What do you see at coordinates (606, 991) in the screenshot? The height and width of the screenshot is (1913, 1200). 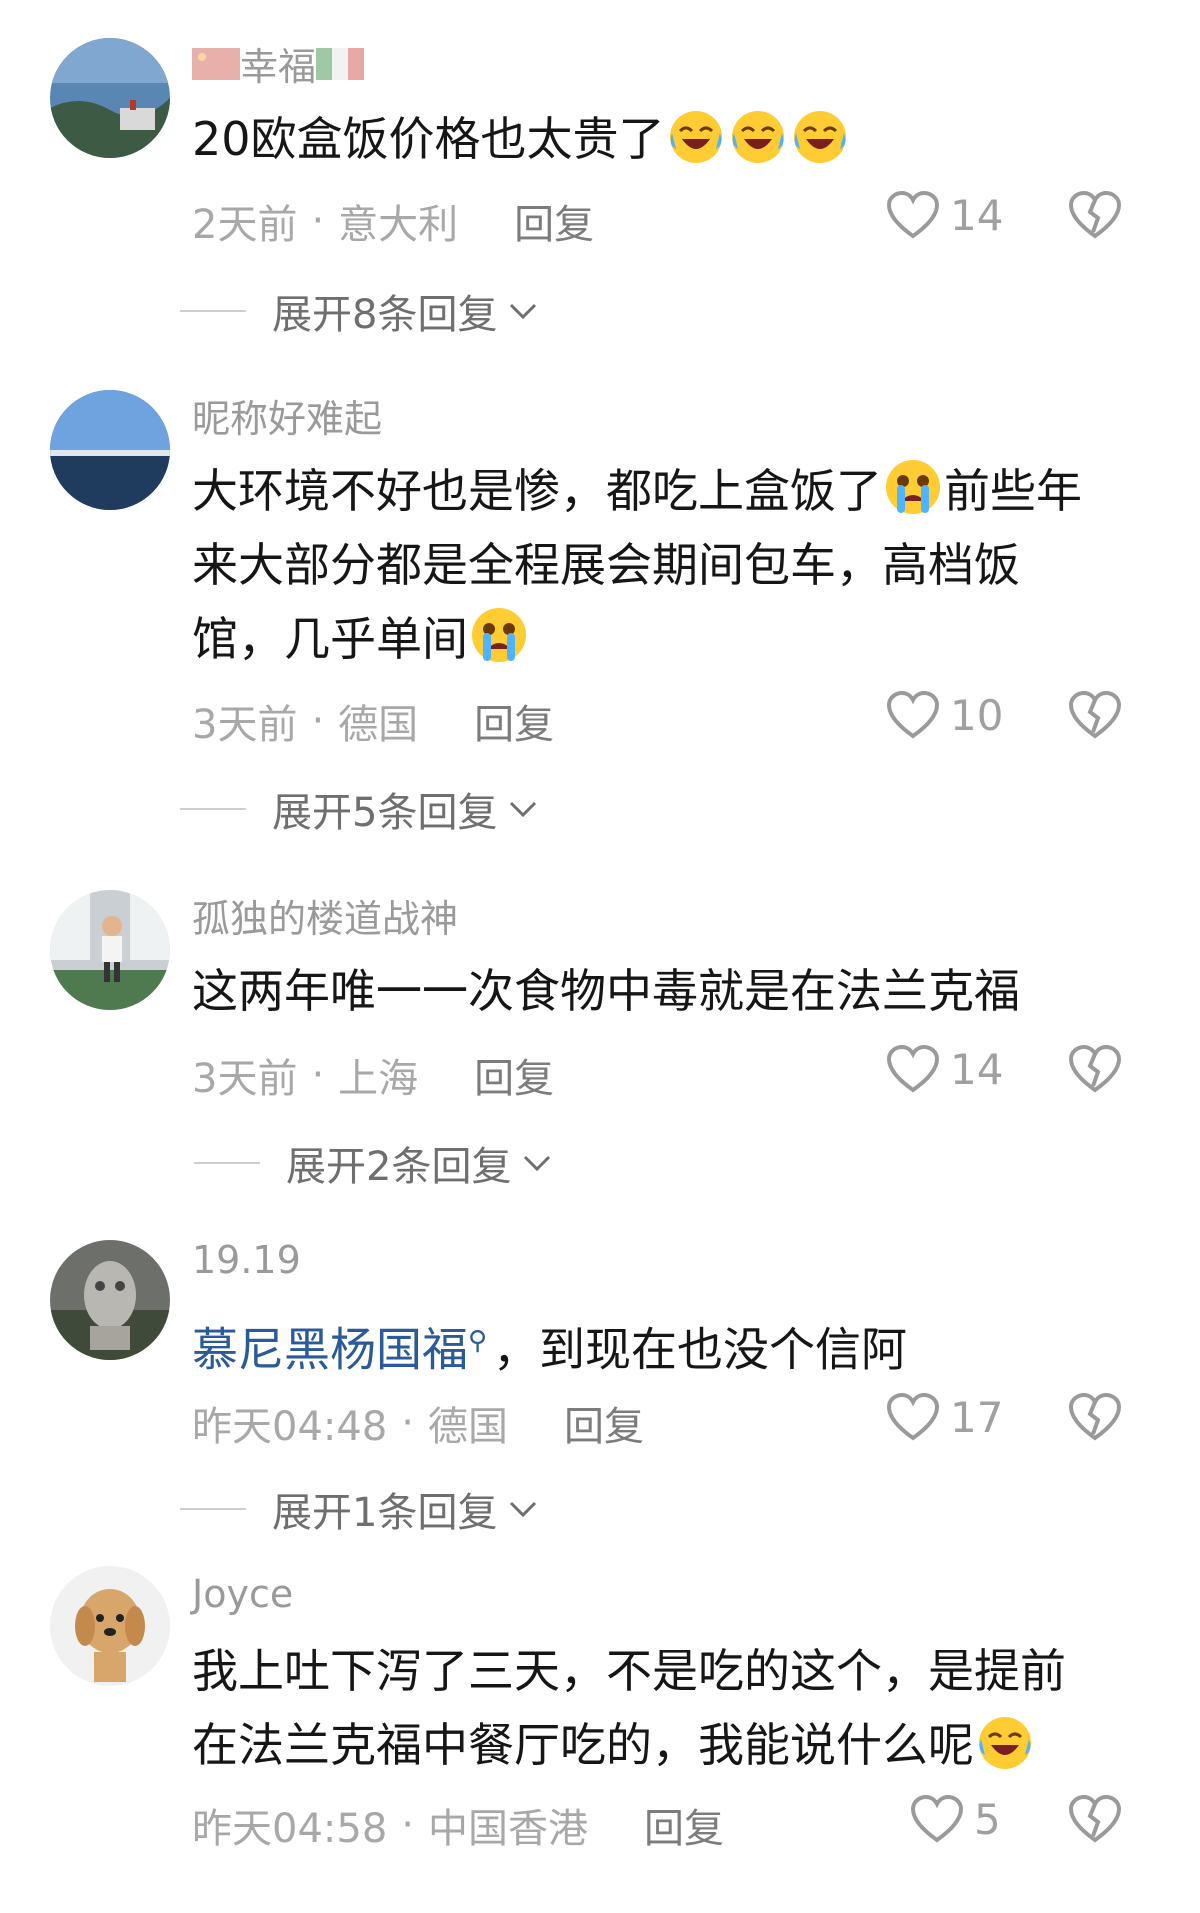 I see `comment-text: 这两年唯一一次食物中毒就是在法兰克福` at bounding box center [606, 991].